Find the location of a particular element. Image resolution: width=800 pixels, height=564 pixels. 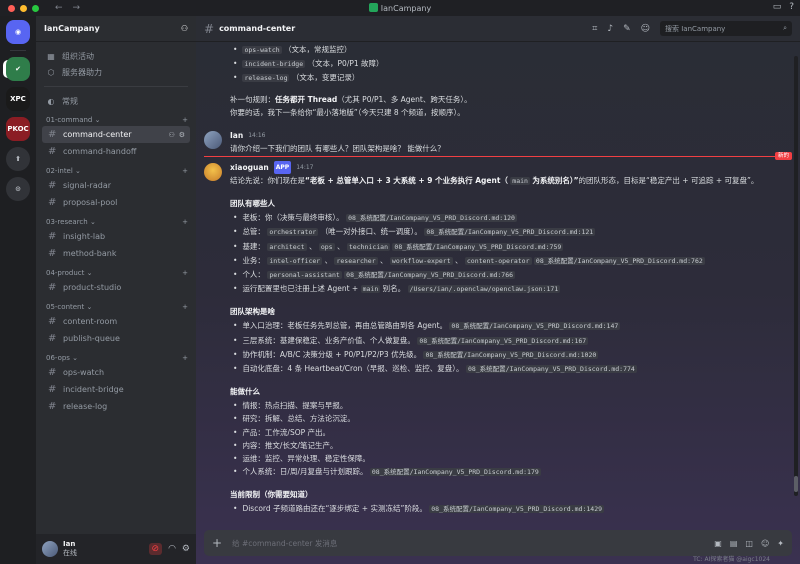

title-bar: ← → IanCampany ▭ ? is located at coordinates (400, 8).